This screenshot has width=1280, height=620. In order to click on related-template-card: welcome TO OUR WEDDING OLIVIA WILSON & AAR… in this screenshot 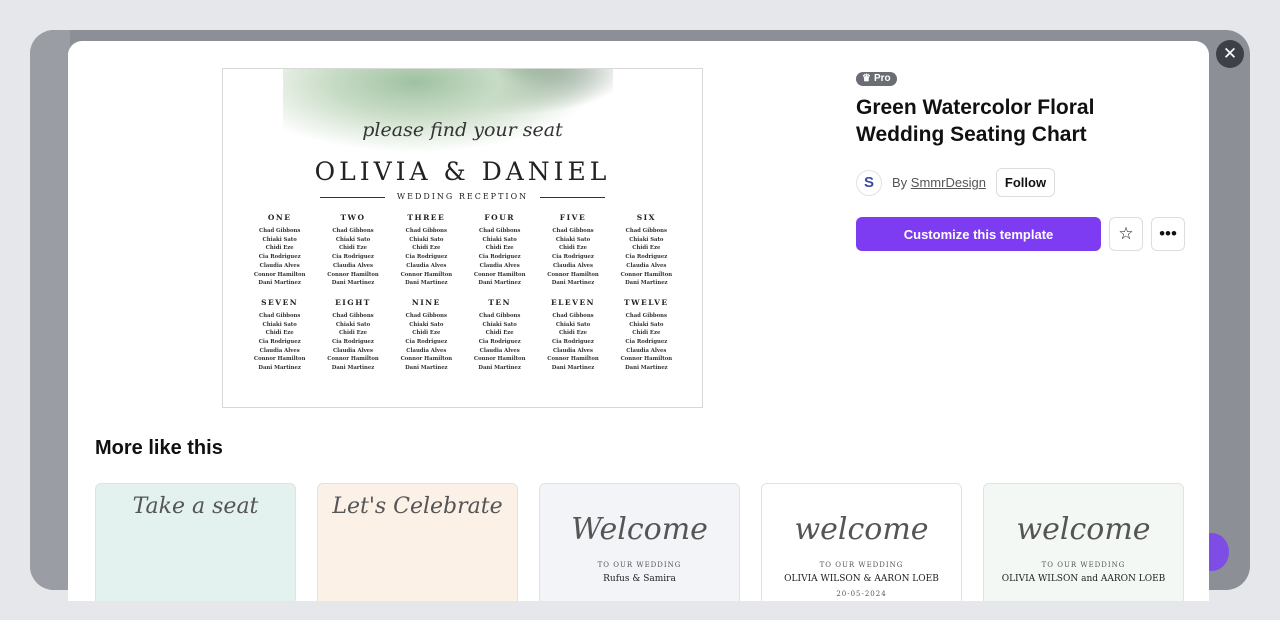, I will do `click(861, 542)`.